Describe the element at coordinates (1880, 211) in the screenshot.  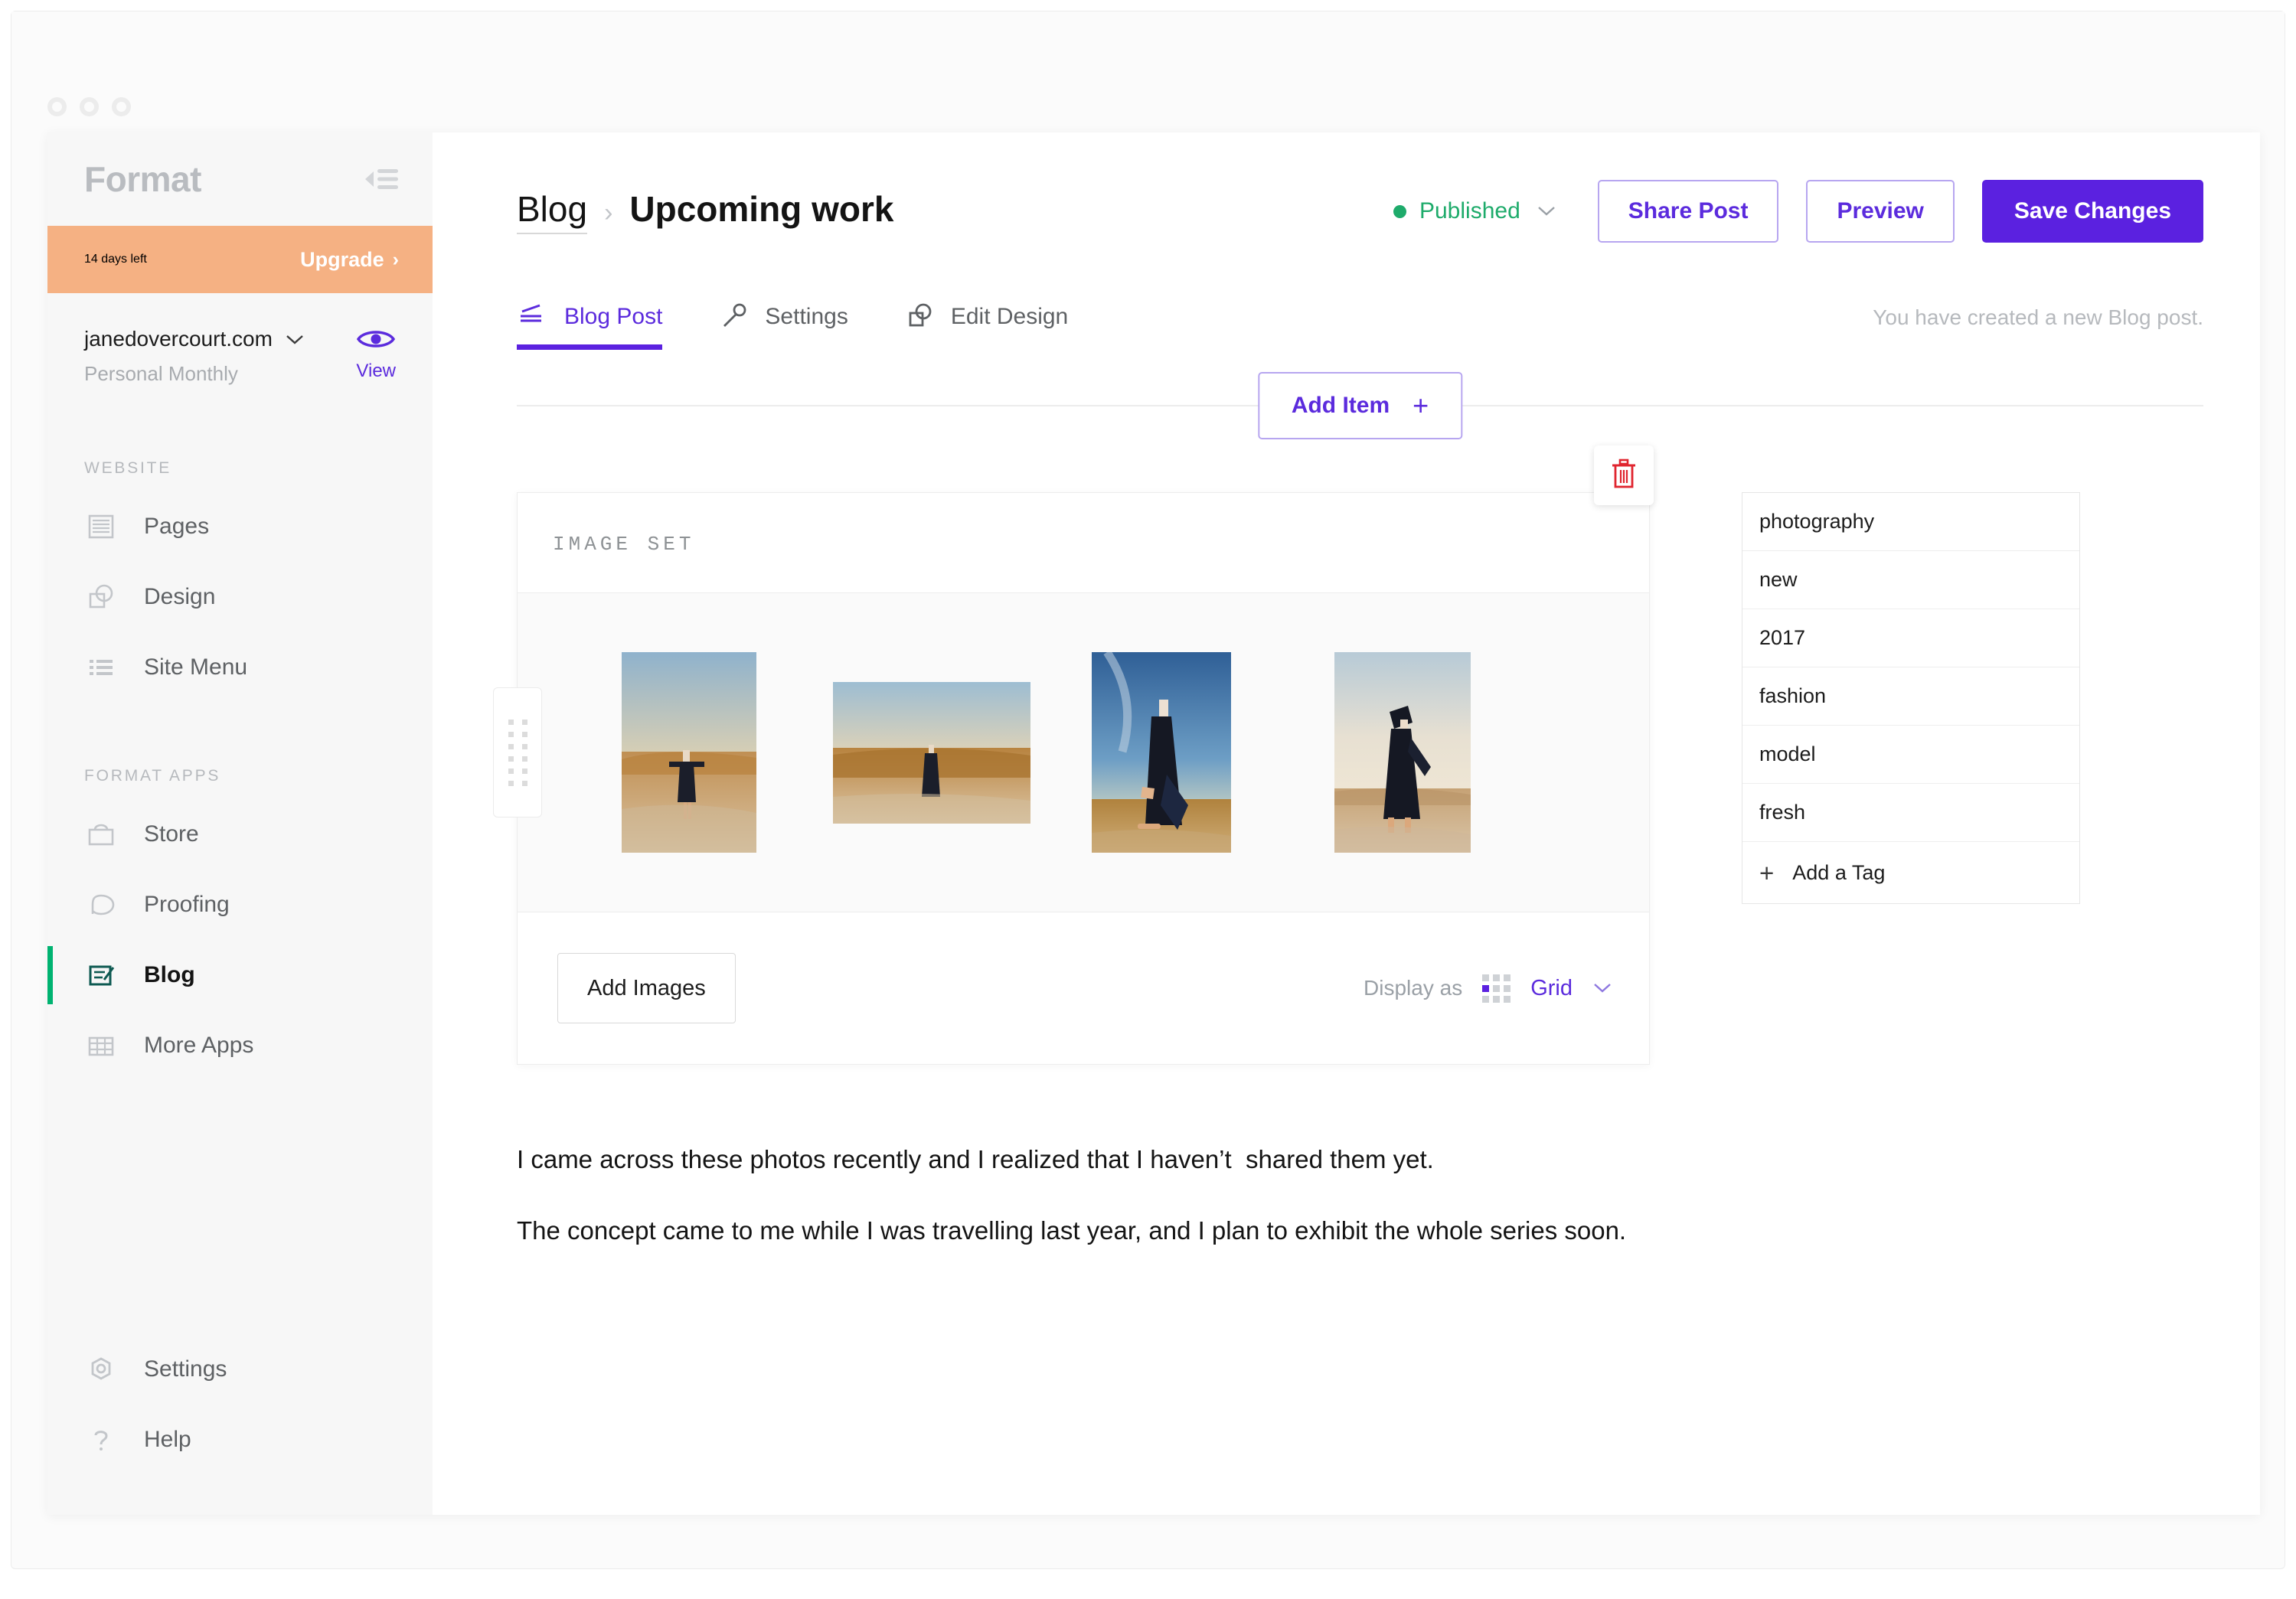
I see `preview-button: Preview` at that location.